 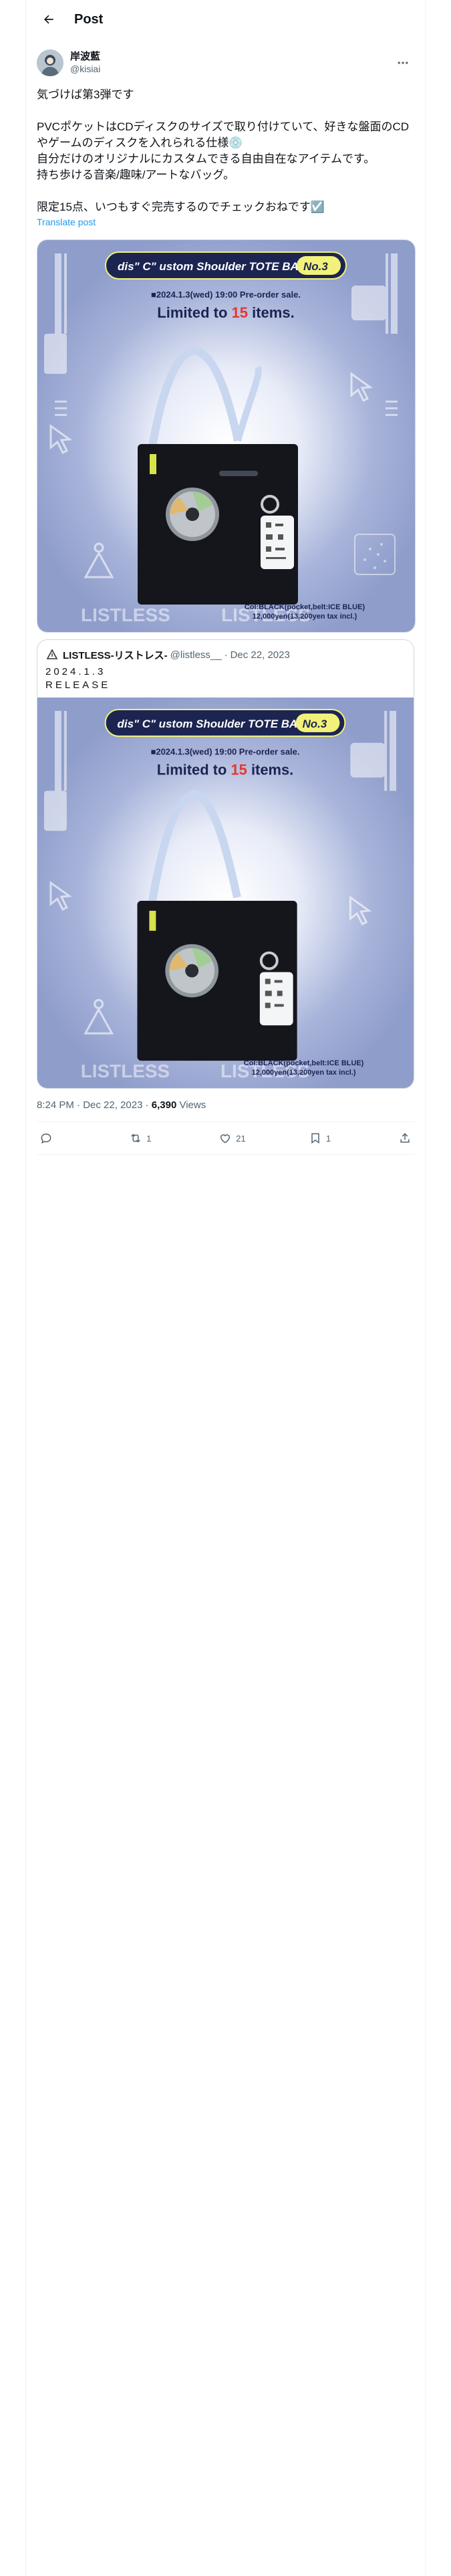 What do you see at coordinates (305, 607) in the screenshot?
I see `col-line: Col:BLACK(pocket,belt:ICE BLUE)` at bounding box center [305, 607].